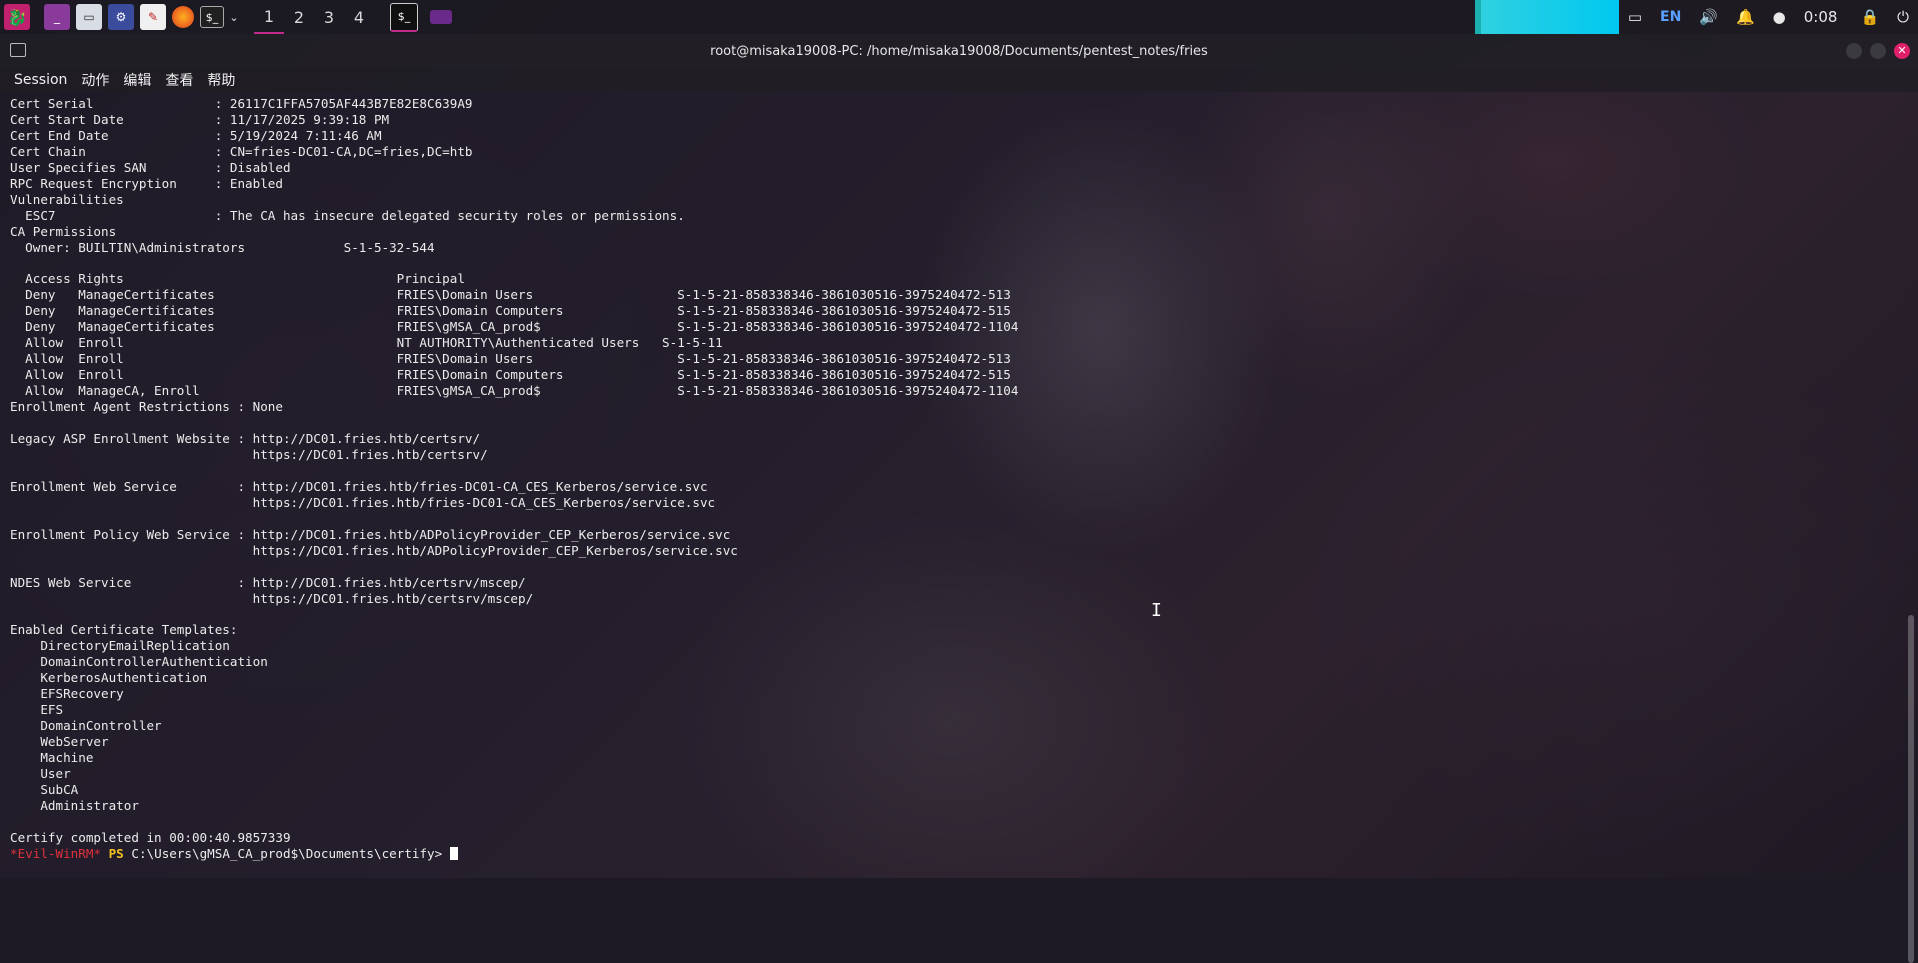 This screenshot has width=1918, height=963. Describe the element at coordinates (150, 167) in the screenshot. I see `terminal-line: User Specifies SAN : Disabled` at that location.